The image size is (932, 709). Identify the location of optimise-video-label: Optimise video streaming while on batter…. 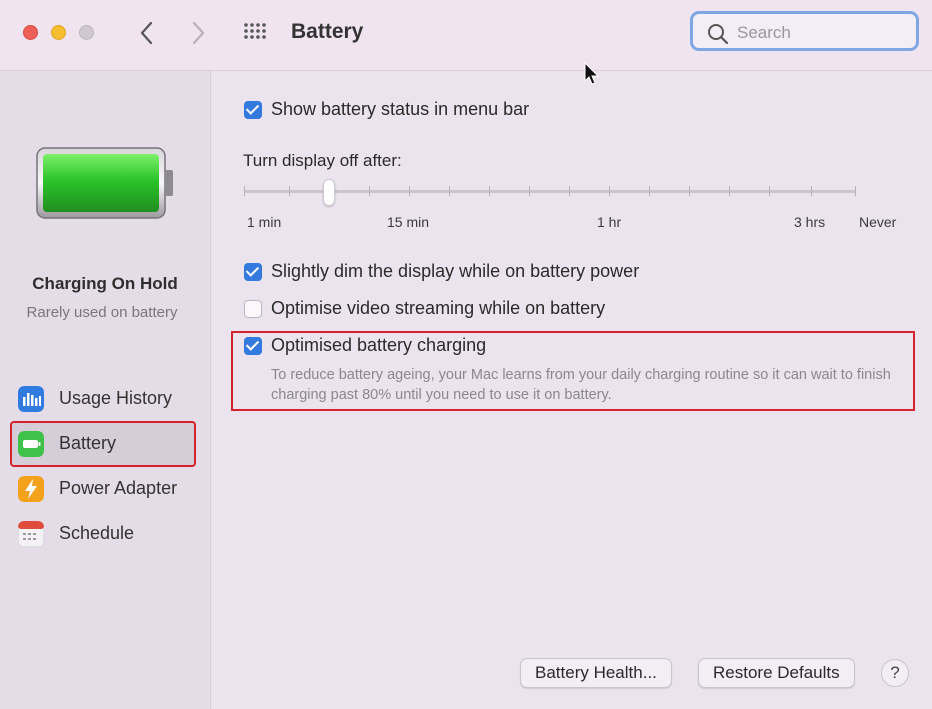
(438, 308).